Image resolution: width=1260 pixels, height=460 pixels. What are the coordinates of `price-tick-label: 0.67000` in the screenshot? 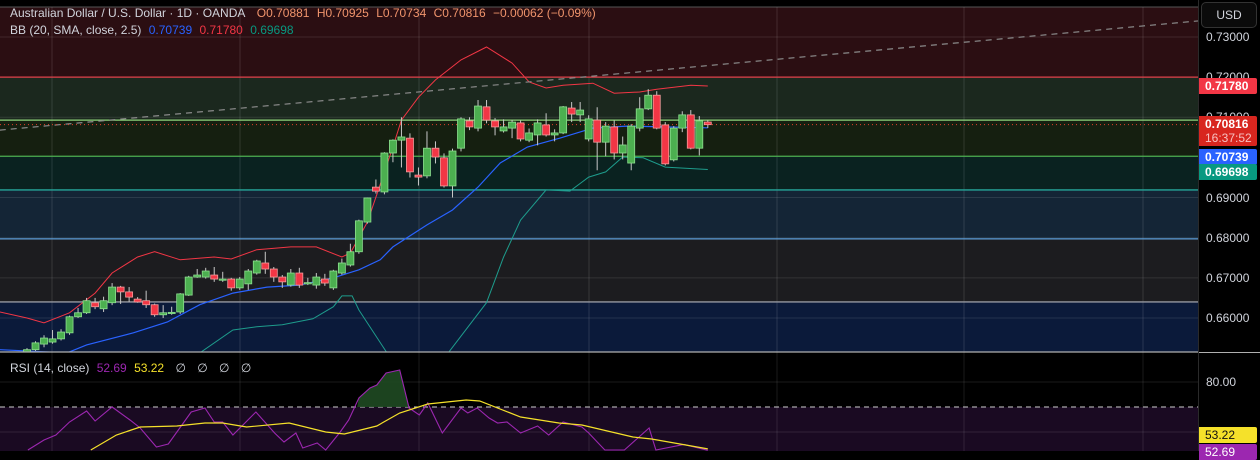 It's located at (1228, 277).